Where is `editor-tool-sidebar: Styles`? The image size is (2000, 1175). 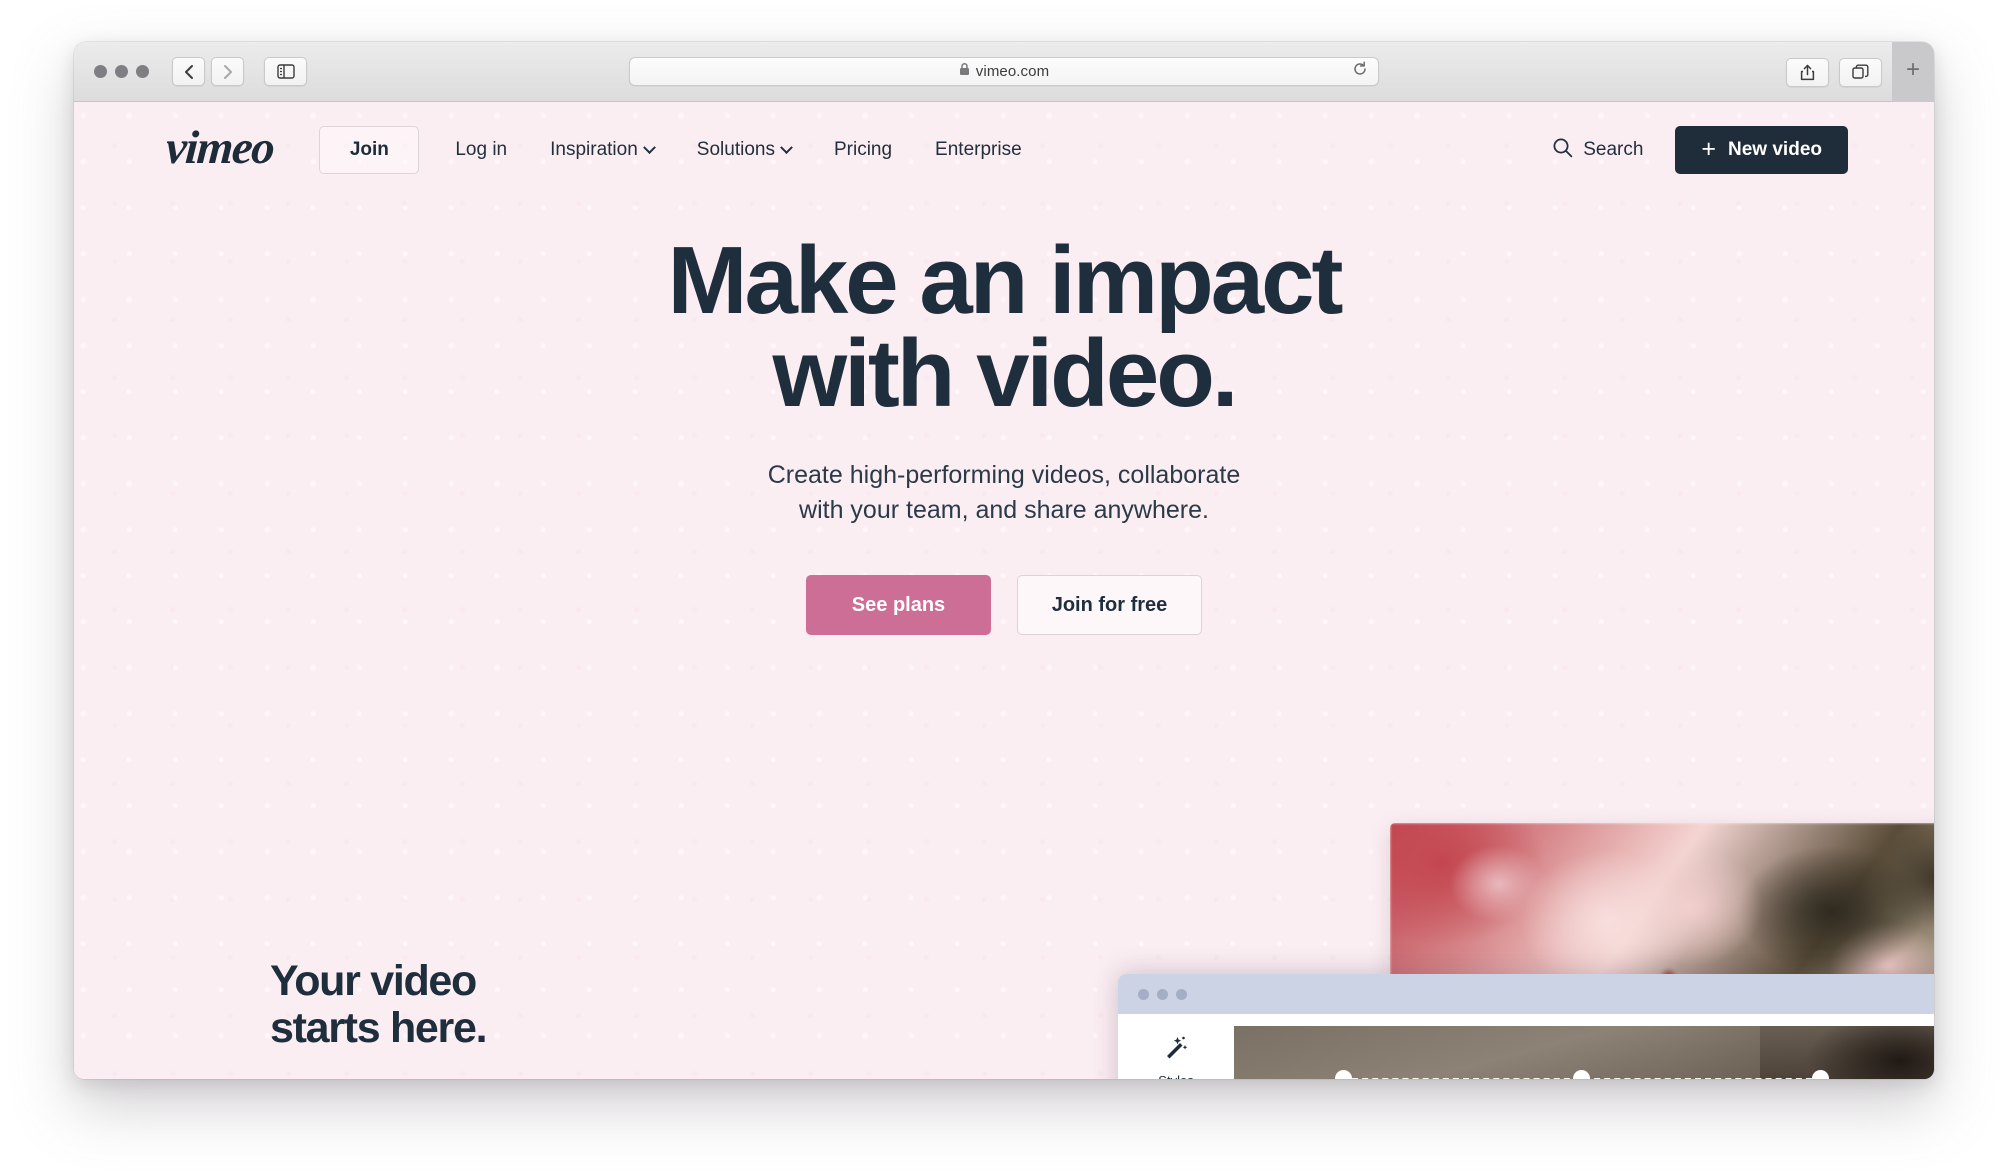
editor-tool-sidebar: Styles is located at coordinates (1176, 1046).